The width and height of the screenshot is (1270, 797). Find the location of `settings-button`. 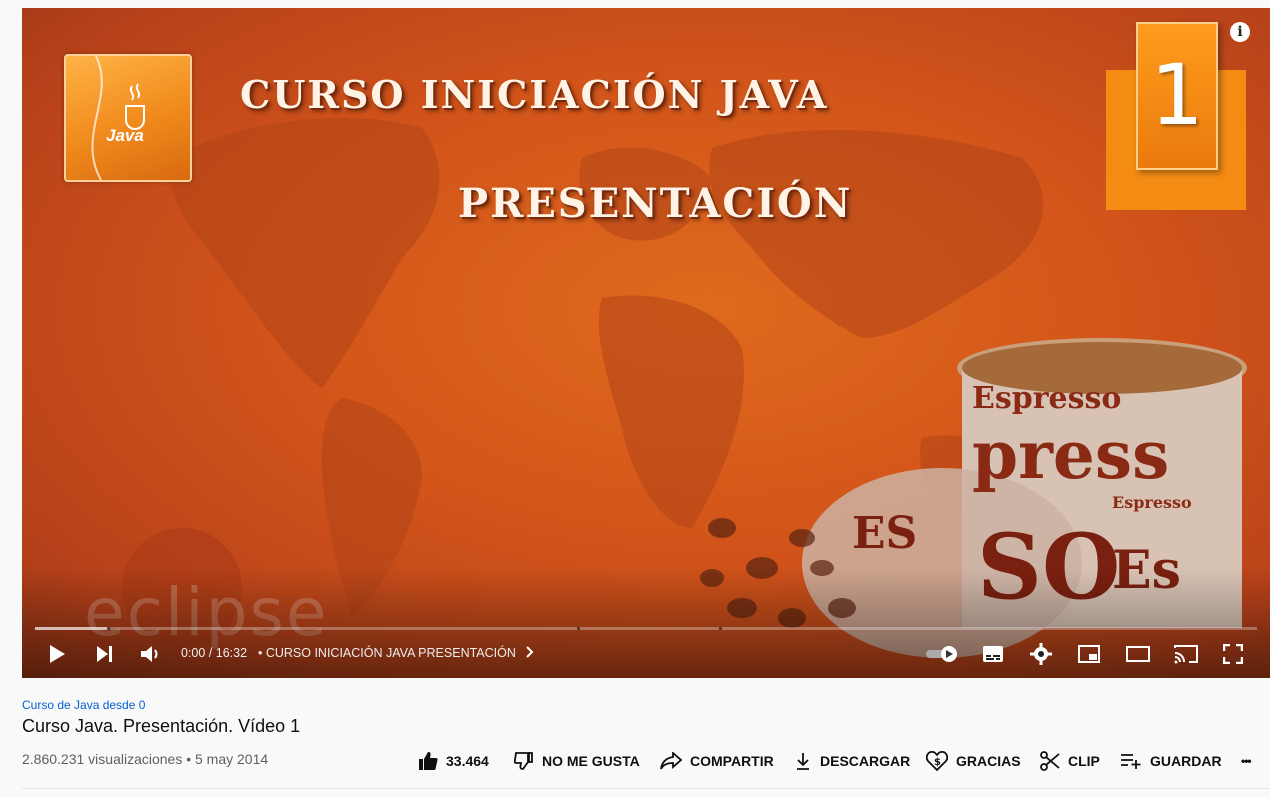

settings-button is located at coordinates (1041, 654).